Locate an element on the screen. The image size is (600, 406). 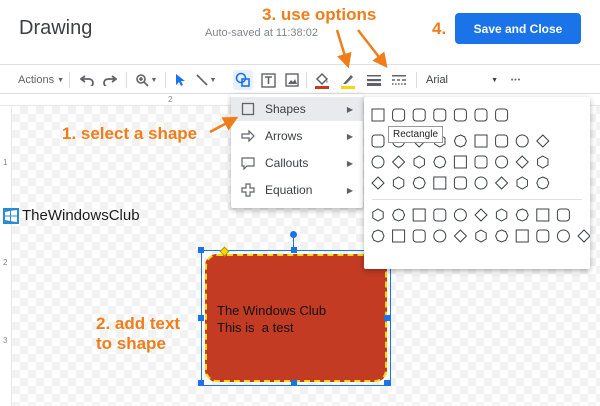
arrow-to-shapes is located at coordinates (224, 125).